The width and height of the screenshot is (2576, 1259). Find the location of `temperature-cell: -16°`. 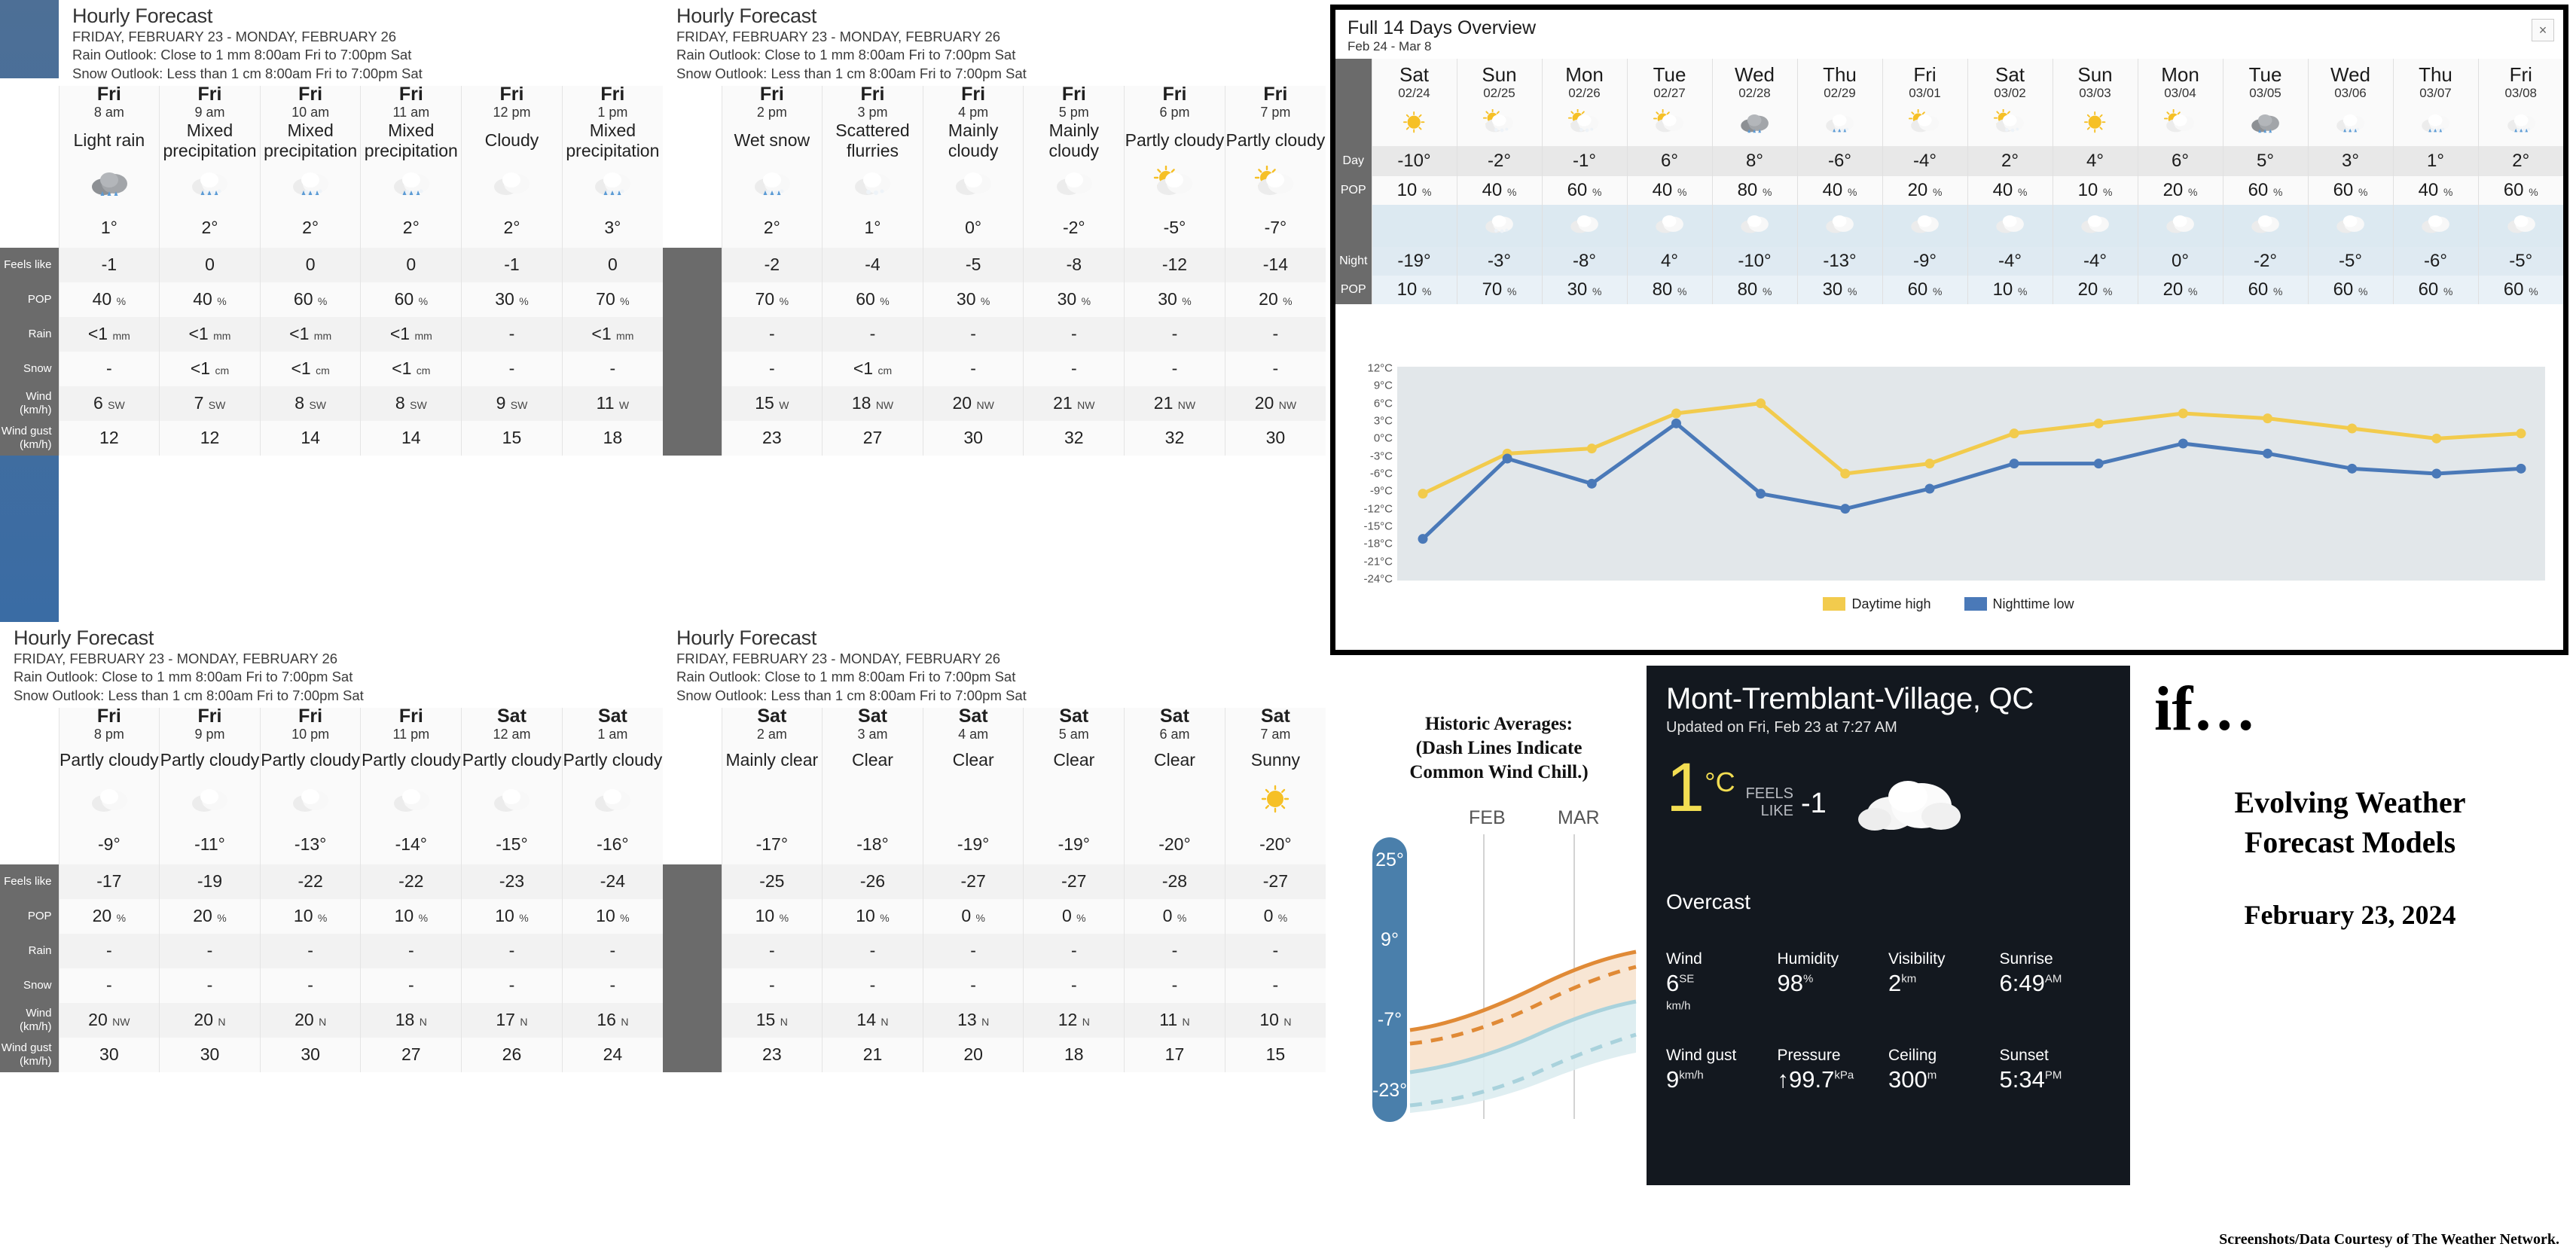

temperature-cell: -16° is located at coordinates (612, 844).